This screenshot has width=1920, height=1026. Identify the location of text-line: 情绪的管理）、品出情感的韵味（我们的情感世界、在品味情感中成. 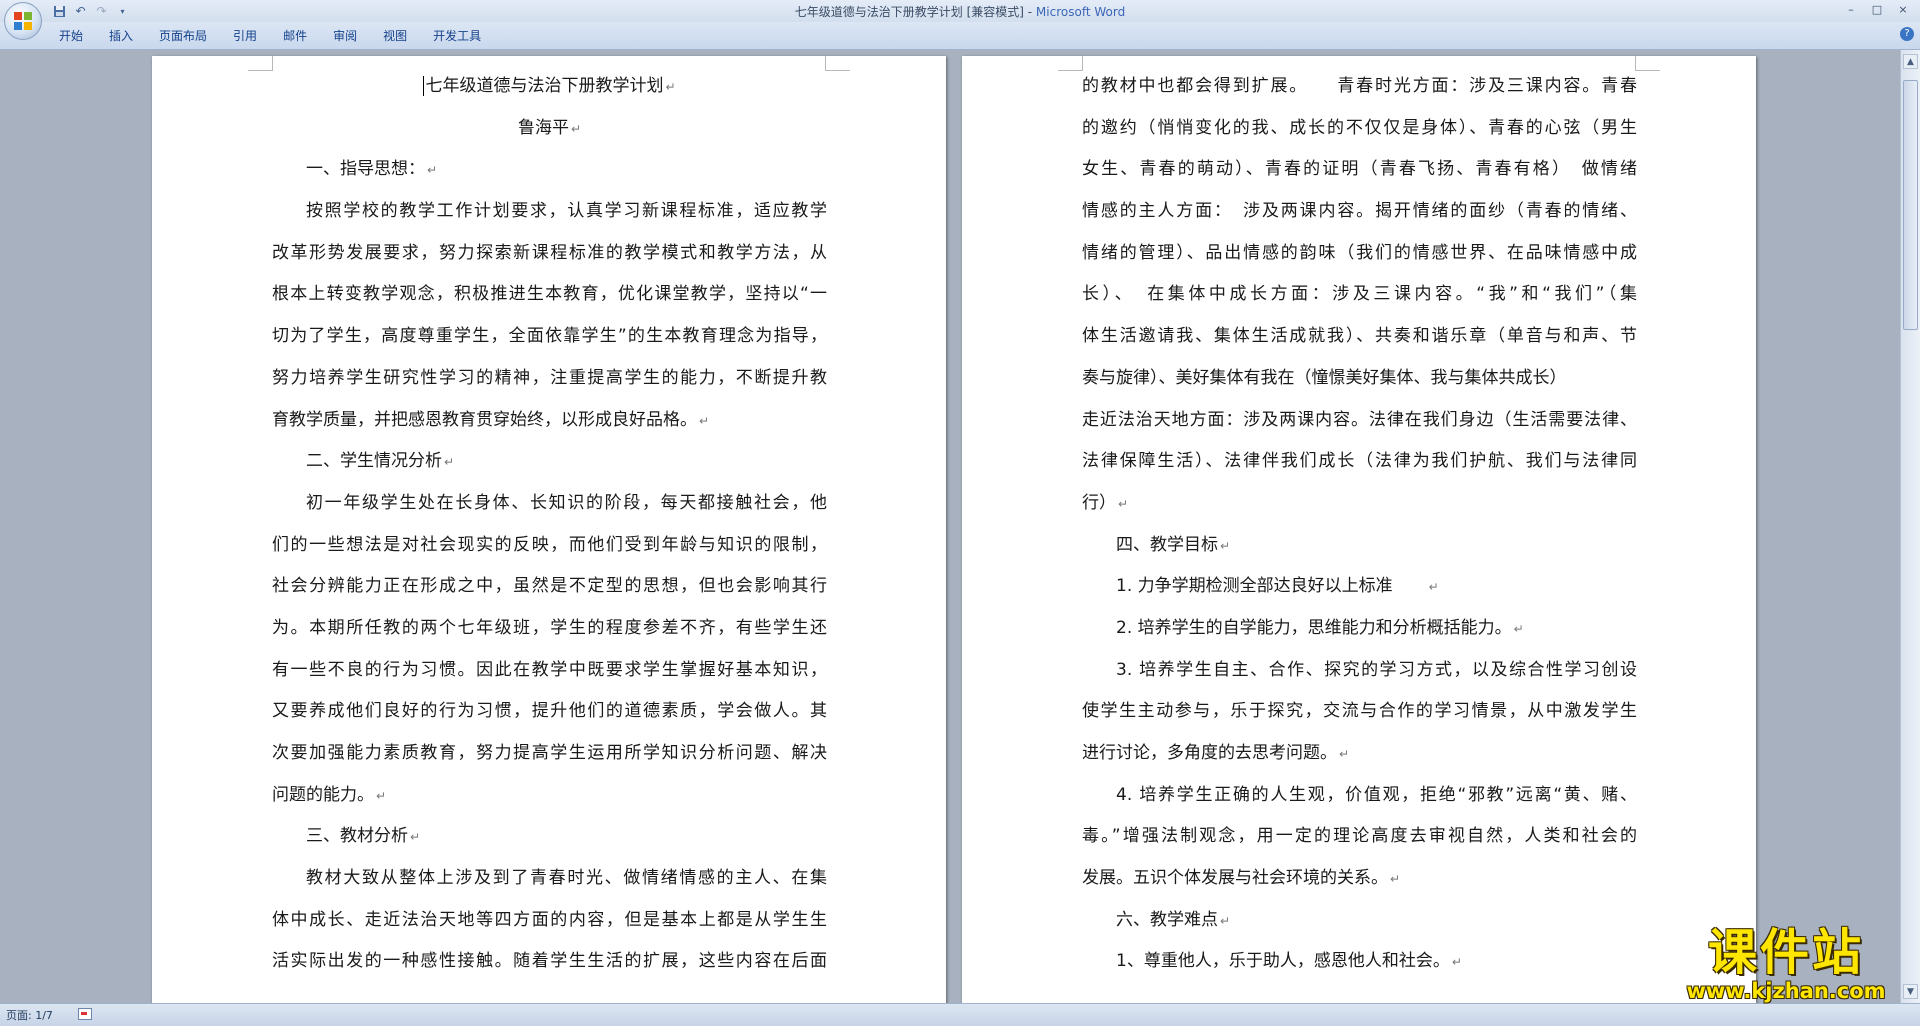
(1359, 254).